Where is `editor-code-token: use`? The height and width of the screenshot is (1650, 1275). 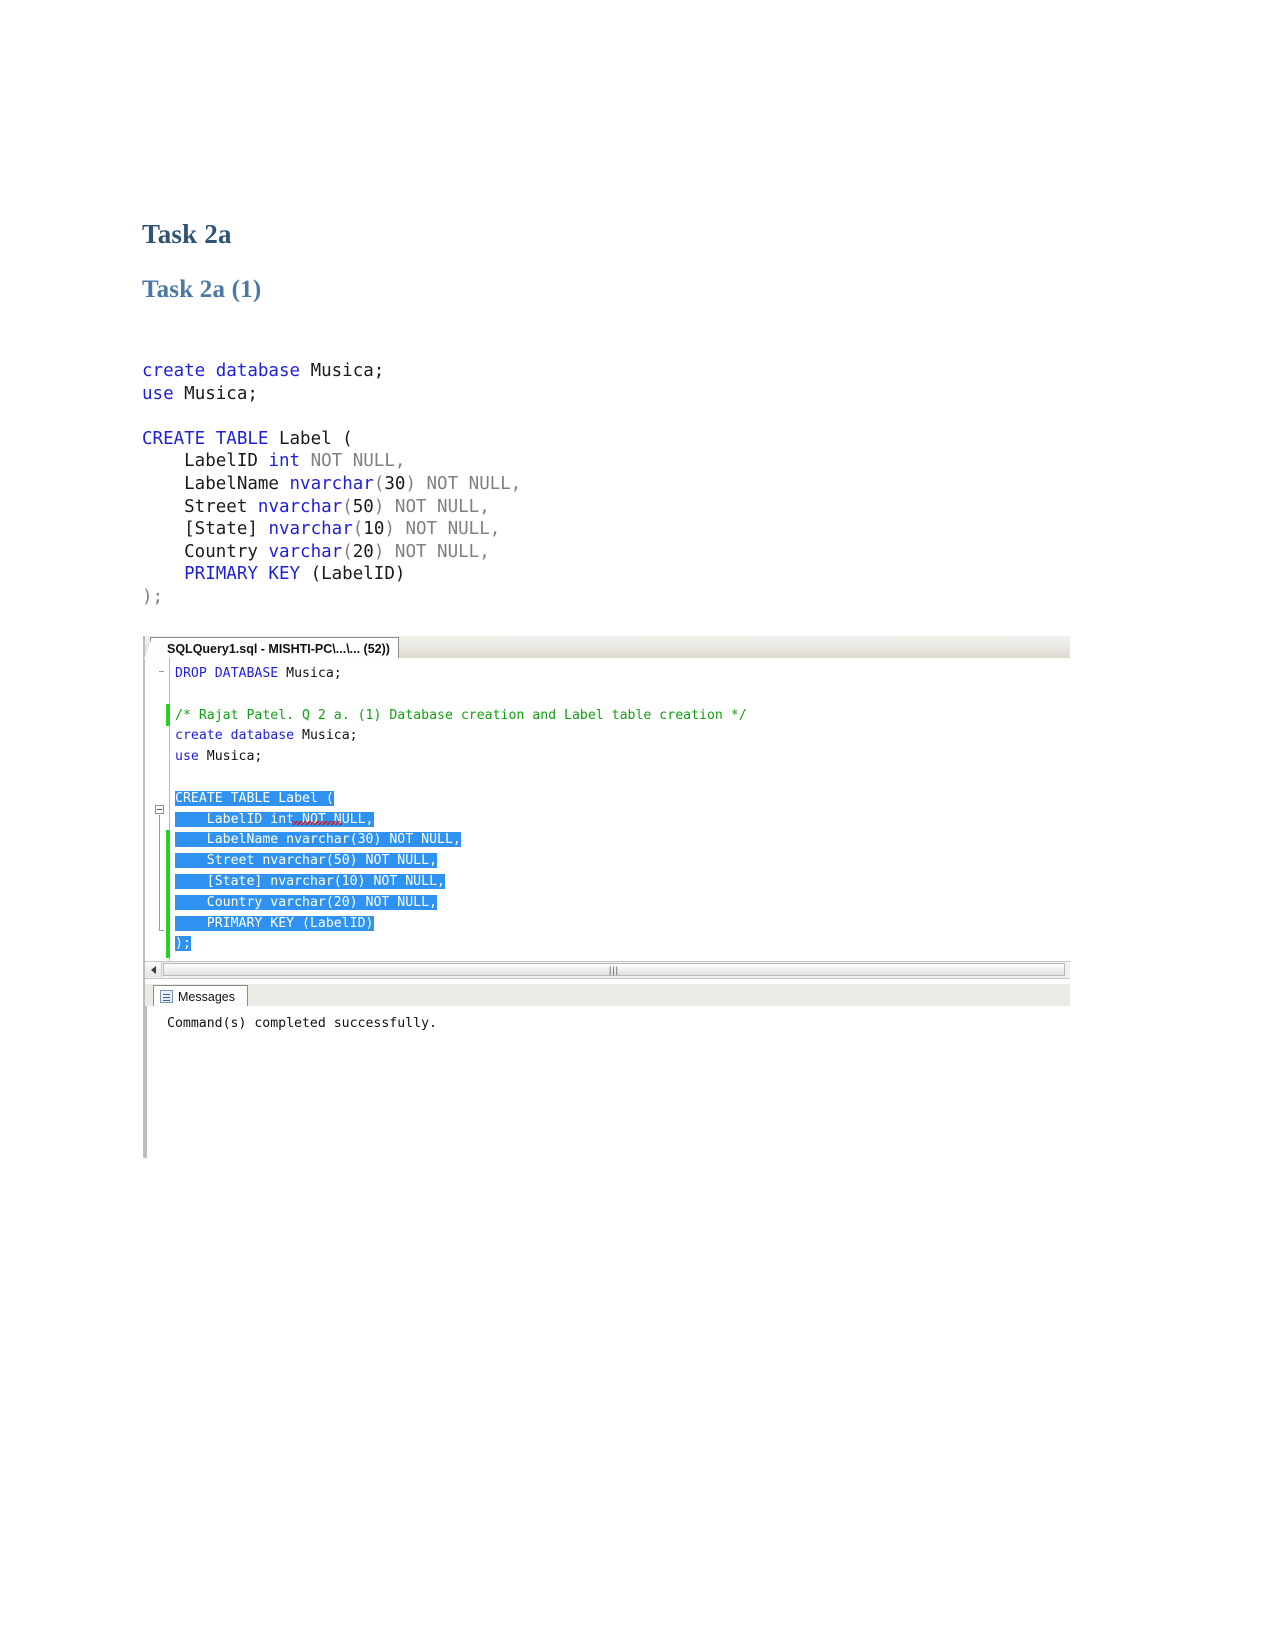
editor-code-token: use is located at coordinates (191, 757).